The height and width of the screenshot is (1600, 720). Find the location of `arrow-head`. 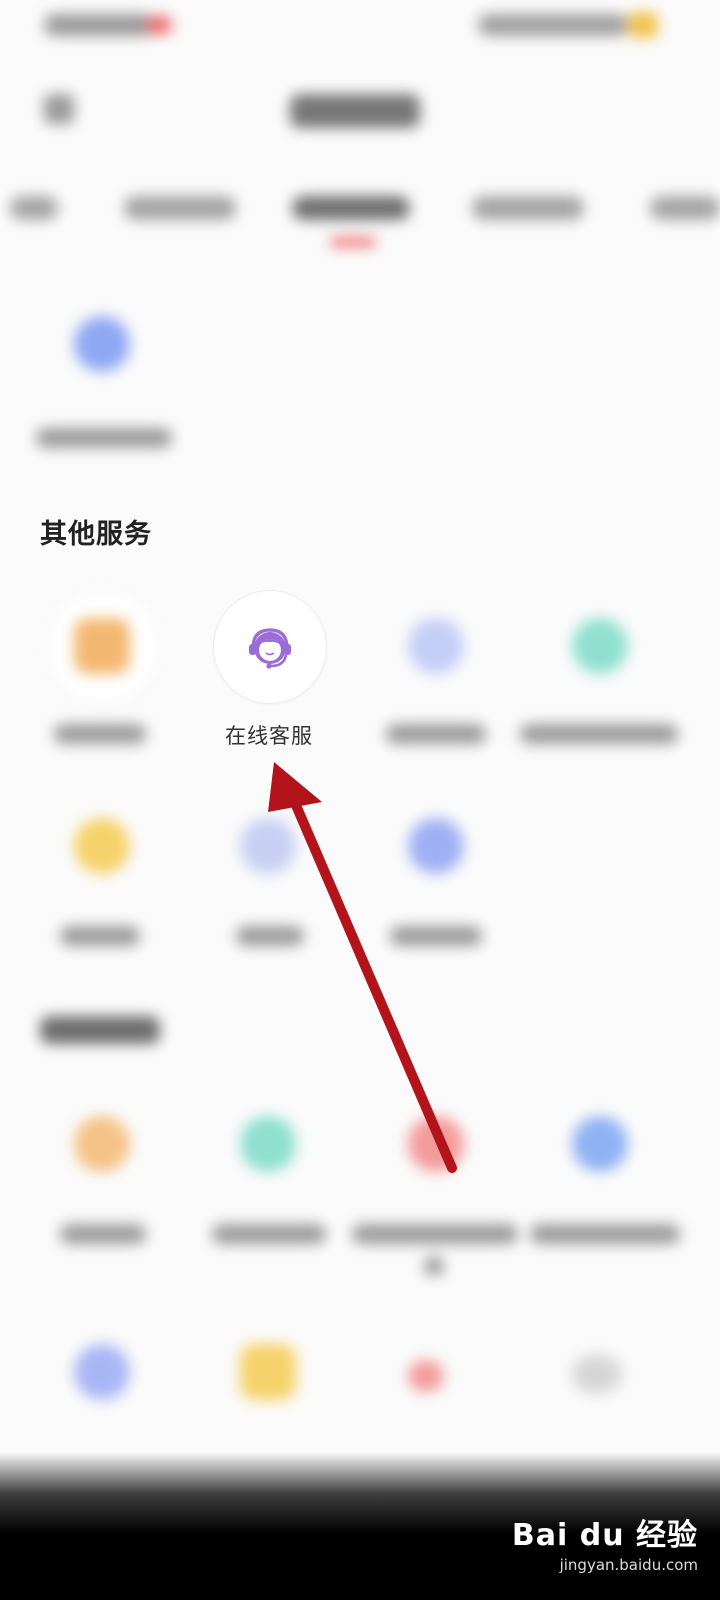

arrow-head is located at coordinates (295, 787).